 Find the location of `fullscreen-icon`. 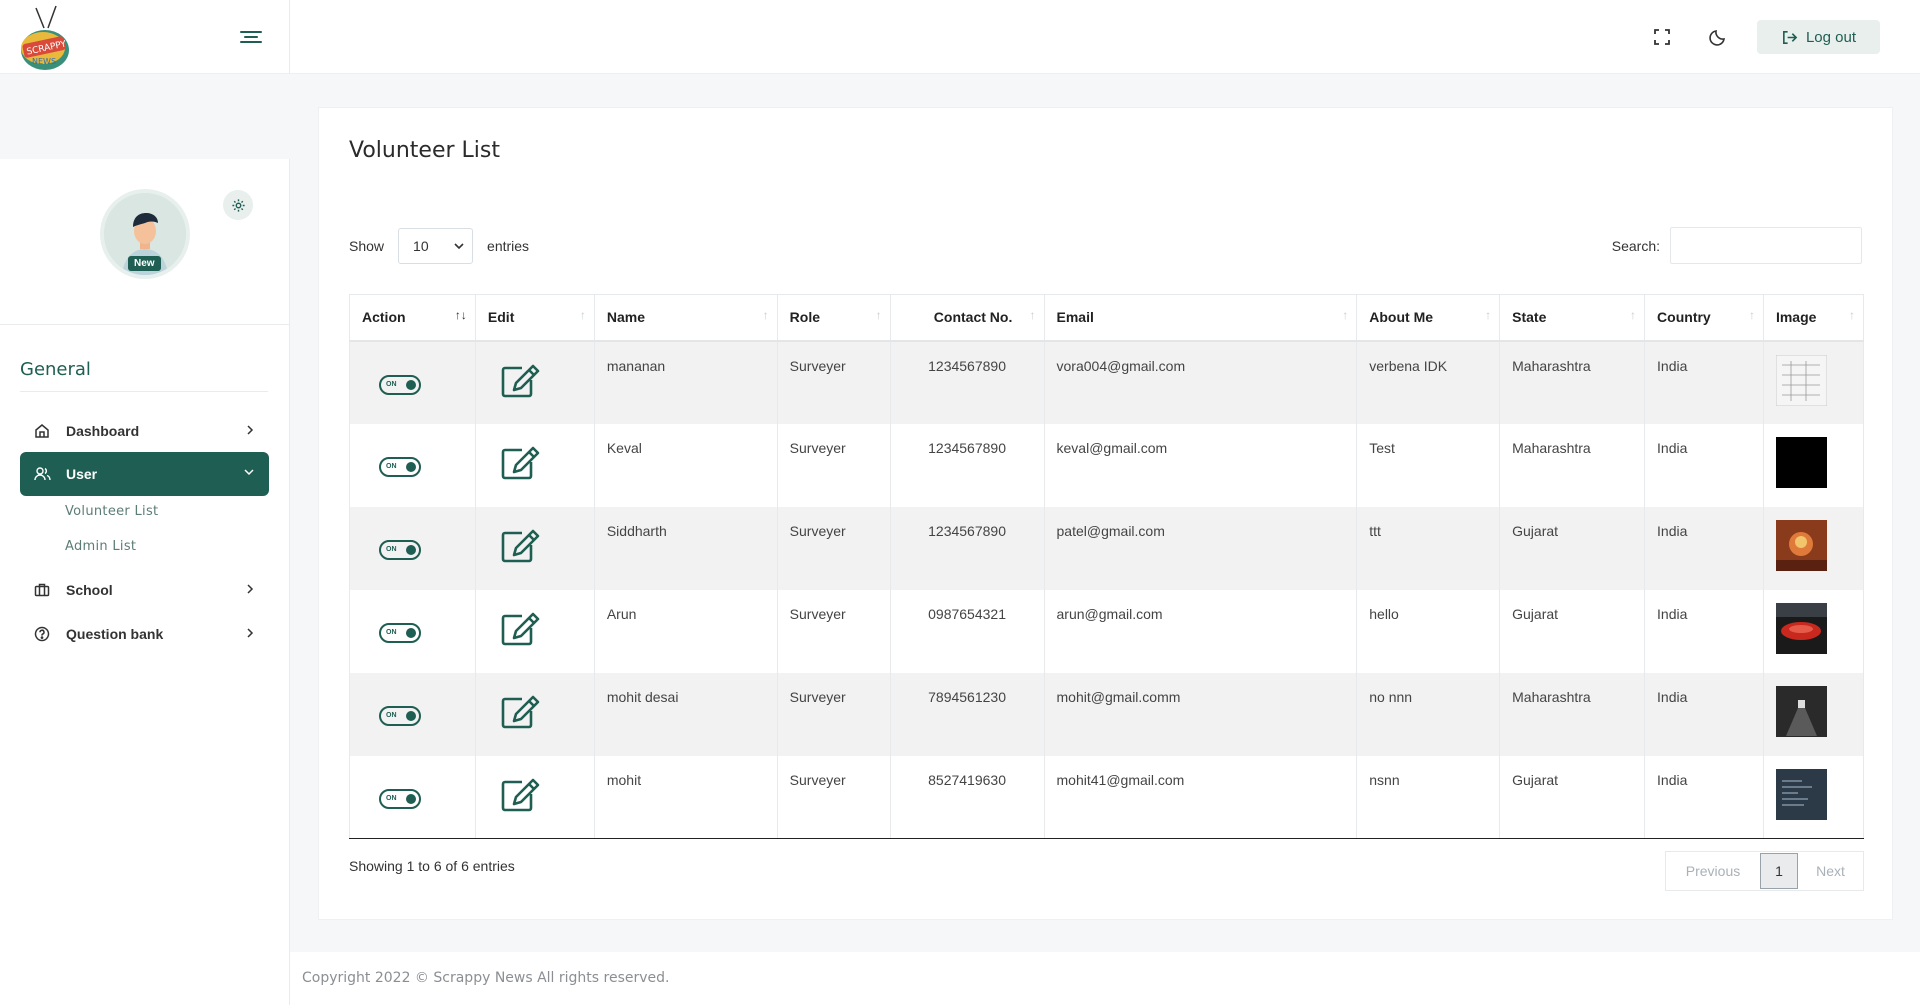

fullscreen-icon is located at coordinates (1662, 37).